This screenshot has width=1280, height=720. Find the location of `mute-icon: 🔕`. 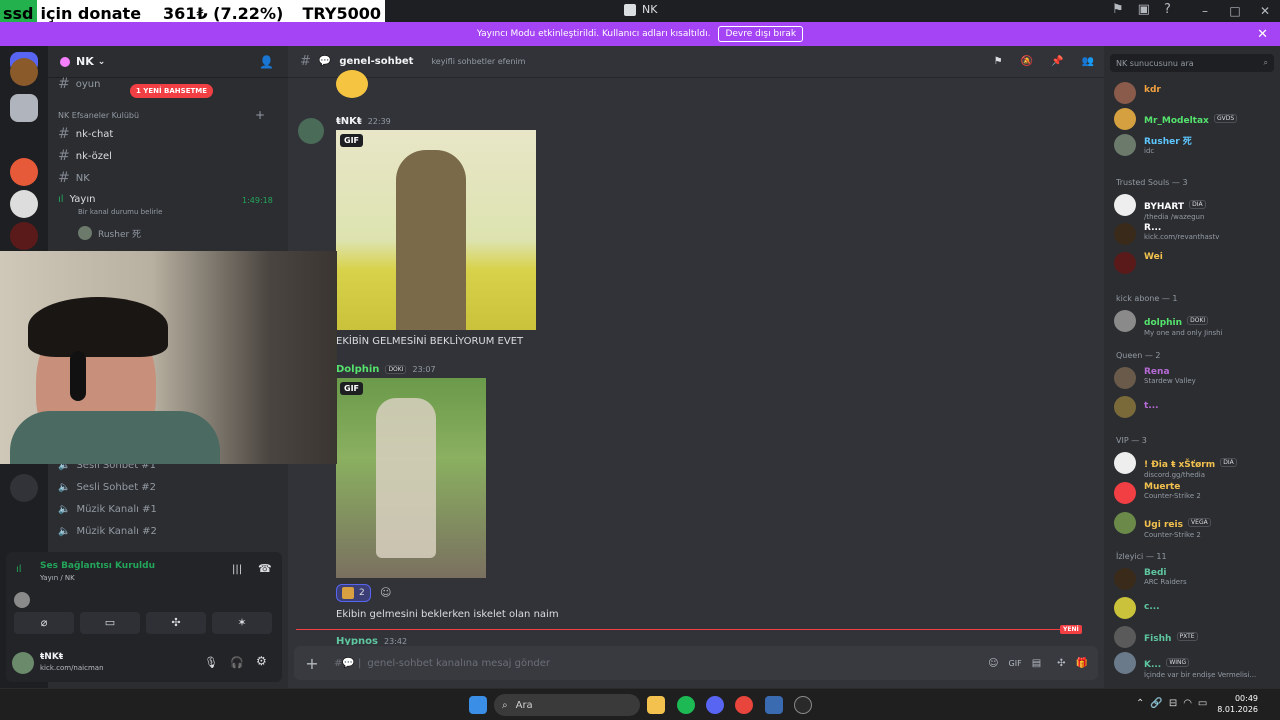

mute-icon: 🔕 is located at coordinates (1027, 61).